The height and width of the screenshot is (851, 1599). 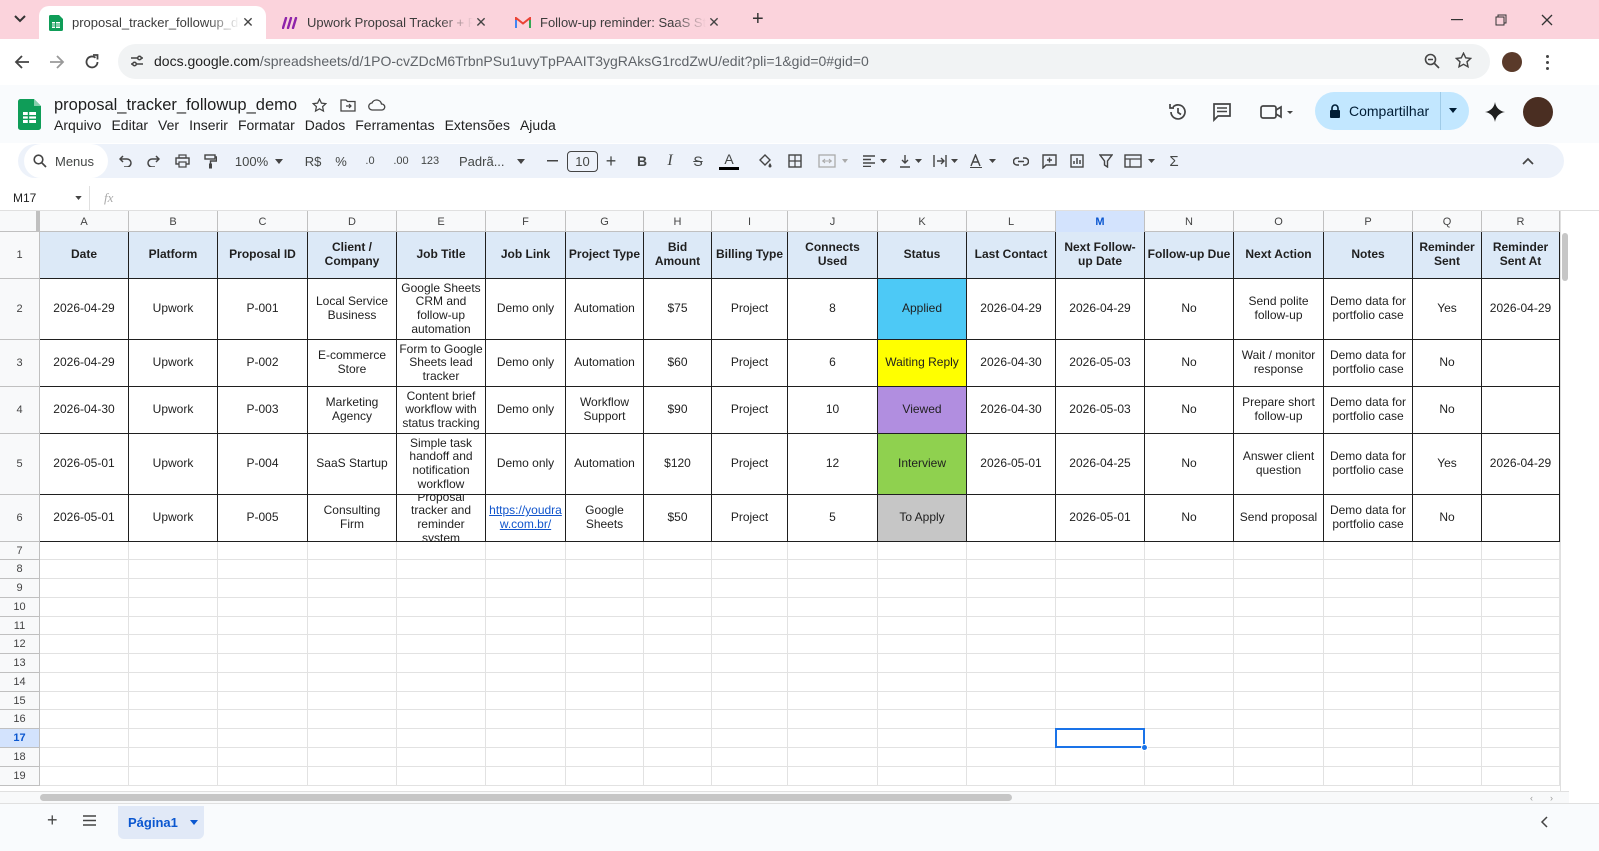 I want to click on menu-dados: Dados, so click(x=325, y=125).